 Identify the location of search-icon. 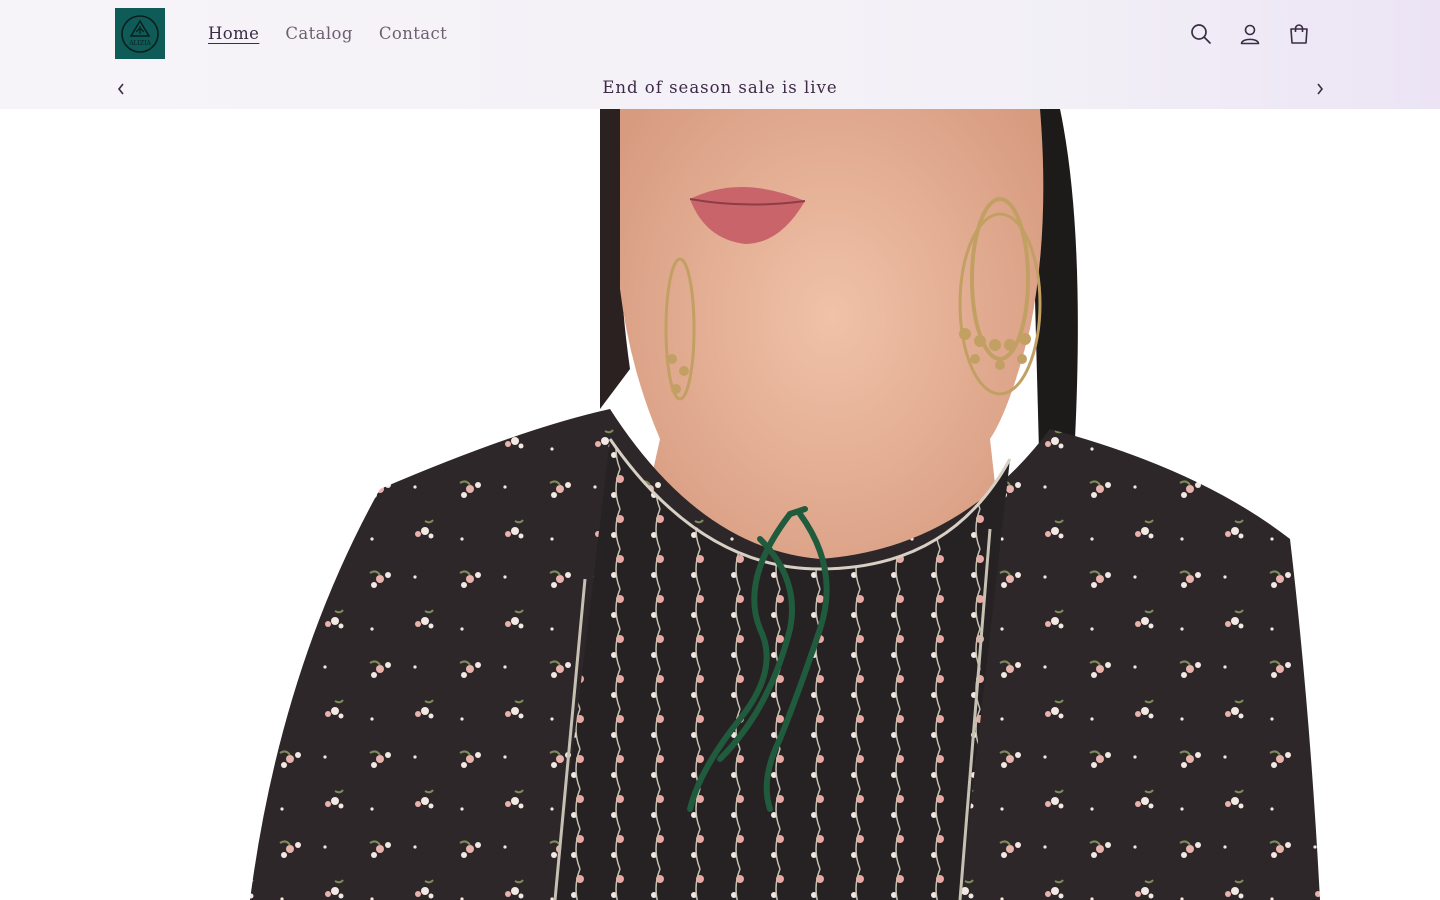
(1201, 34).